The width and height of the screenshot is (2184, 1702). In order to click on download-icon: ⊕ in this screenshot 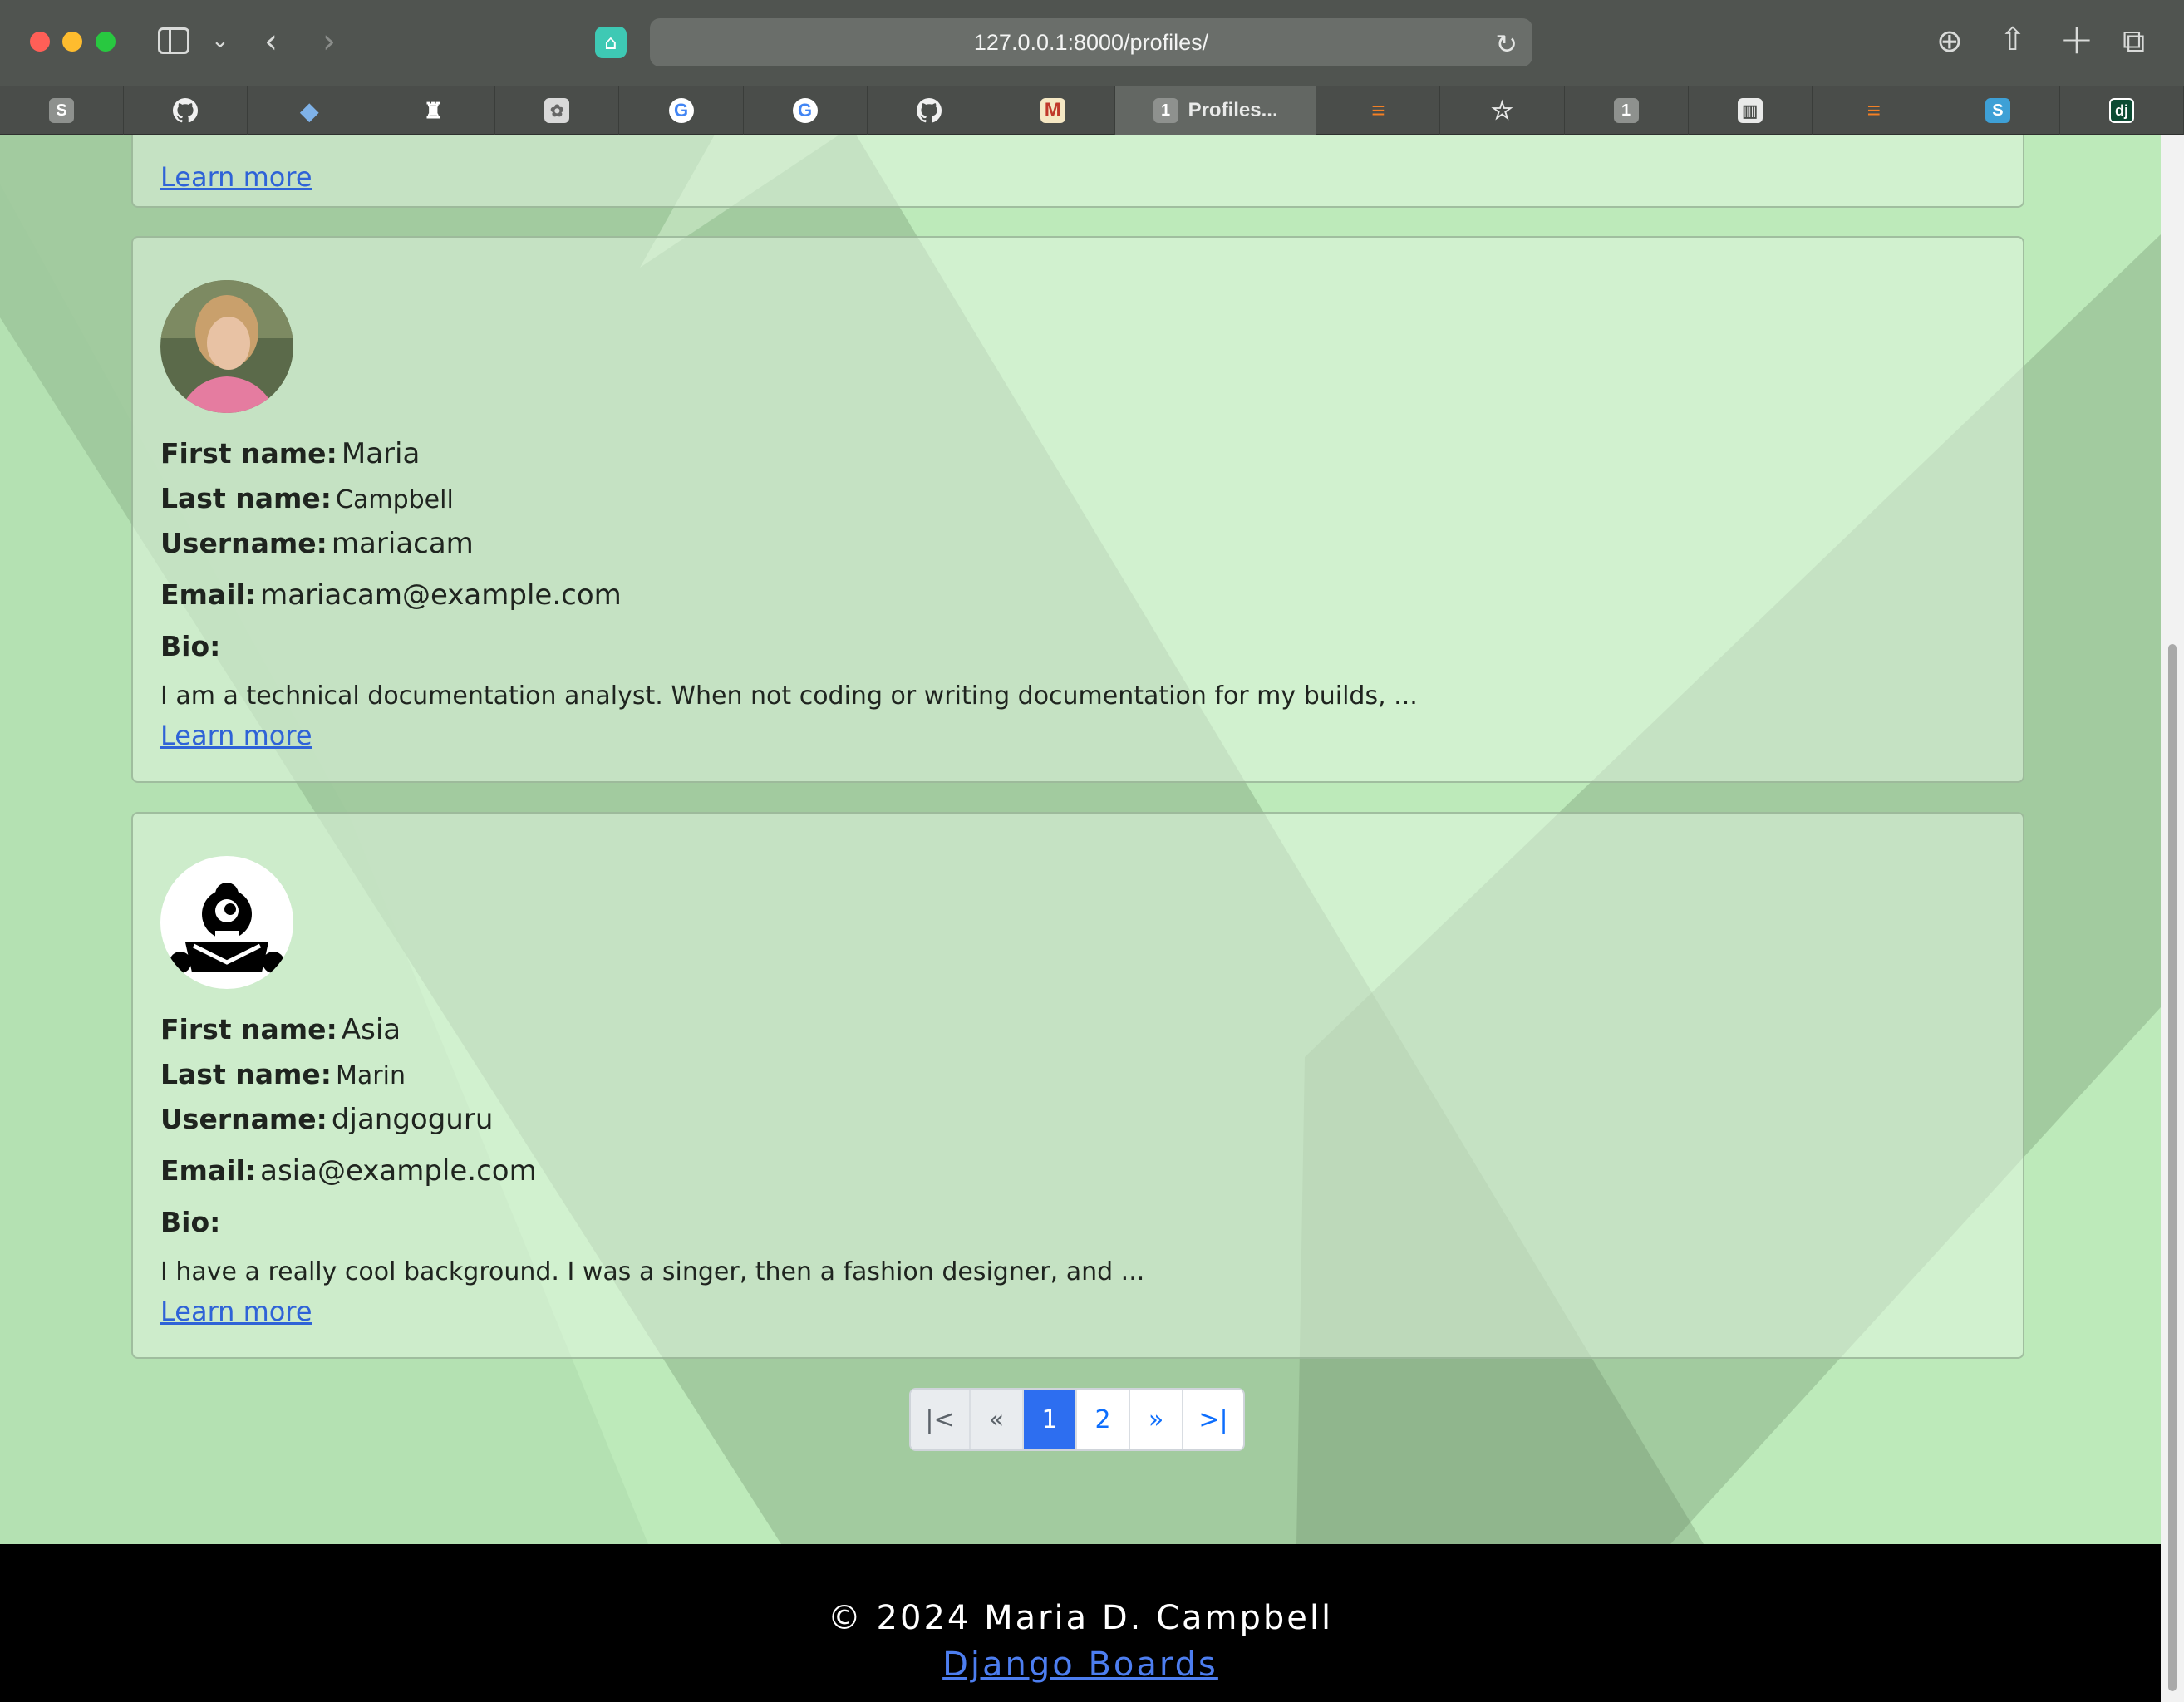, I will do `click(1949, 41)`.